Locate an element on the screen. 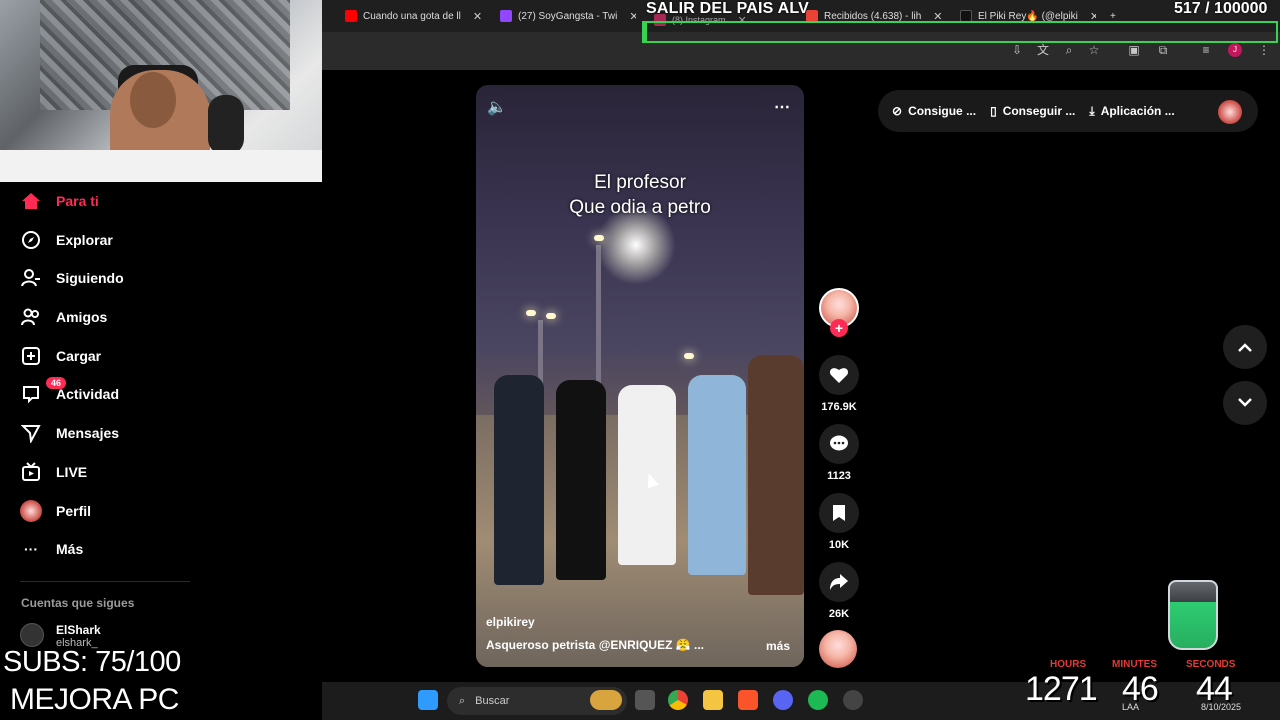 The width and height of the screenshot is (1280, 720). share-button: 26K is located at coordinates (839, 591).